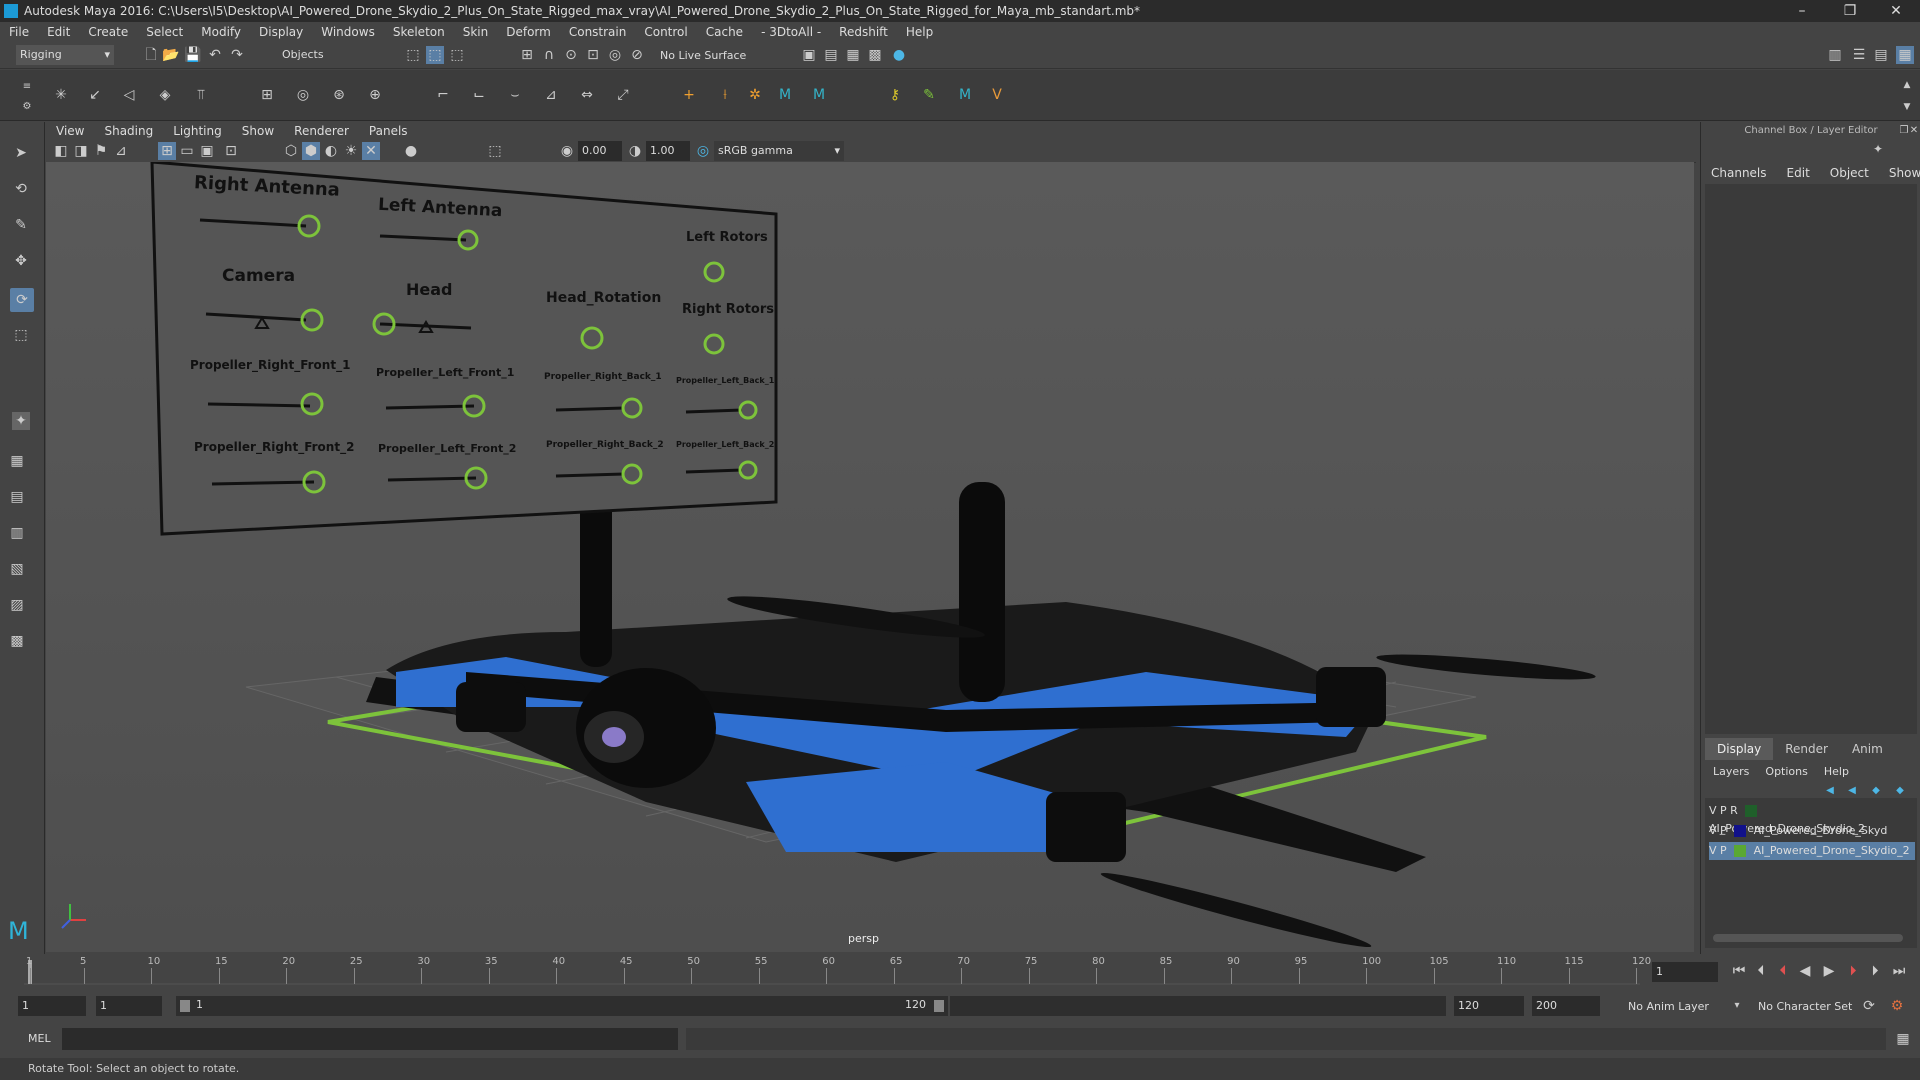 The height and width of the screenshot is (1080, 1920). Describe the element at coordinates (207, 151) in the screenshot. I see `resolution-gate-icon: ▣` at that location.